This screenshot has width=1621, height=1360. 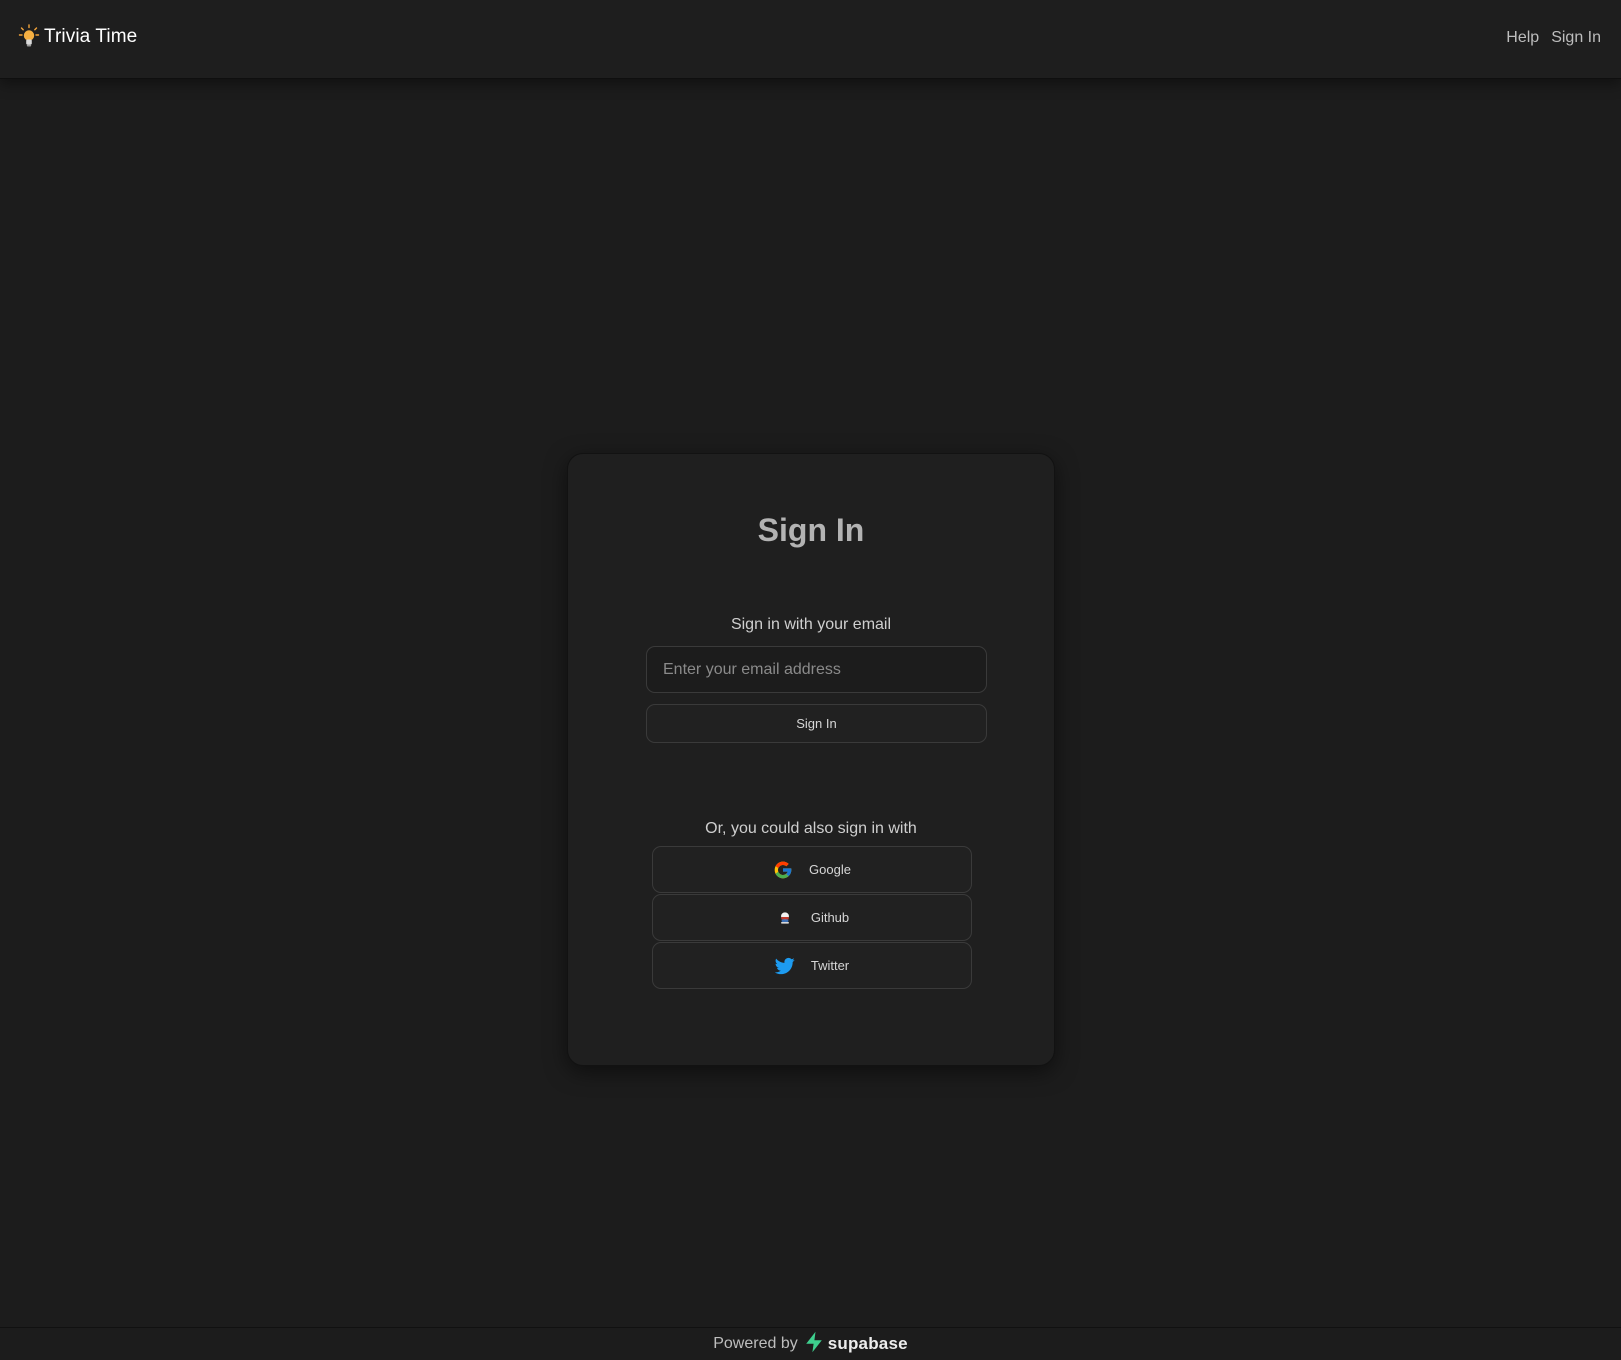 What do you see at coordinates (784, 966) in the screenshot?
I see `twitter-icon` at bounding box center [784, 966].